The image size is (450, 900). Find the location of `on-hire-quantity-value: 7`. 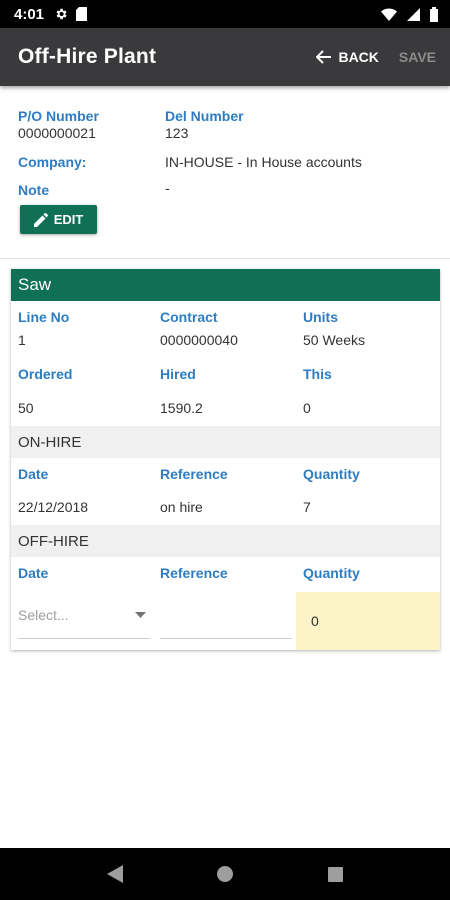

on-hire-quantity-value: 7 is located at coordinates (307, 507).